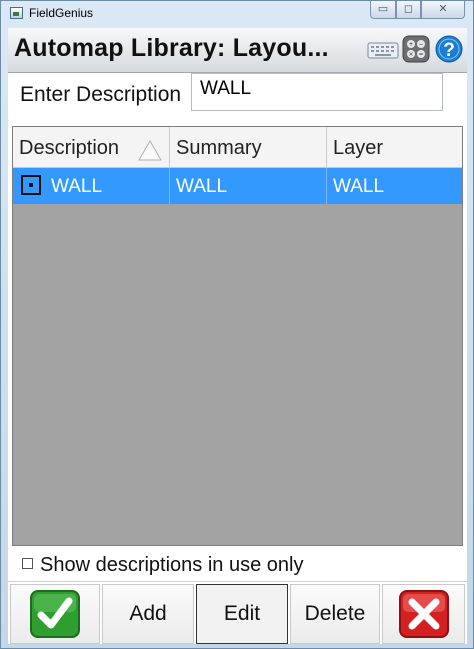  What do you see at coordinates (383, 10) in the screenshot?
I see `minimize-button: ▭` at bounding box center [383, 10].